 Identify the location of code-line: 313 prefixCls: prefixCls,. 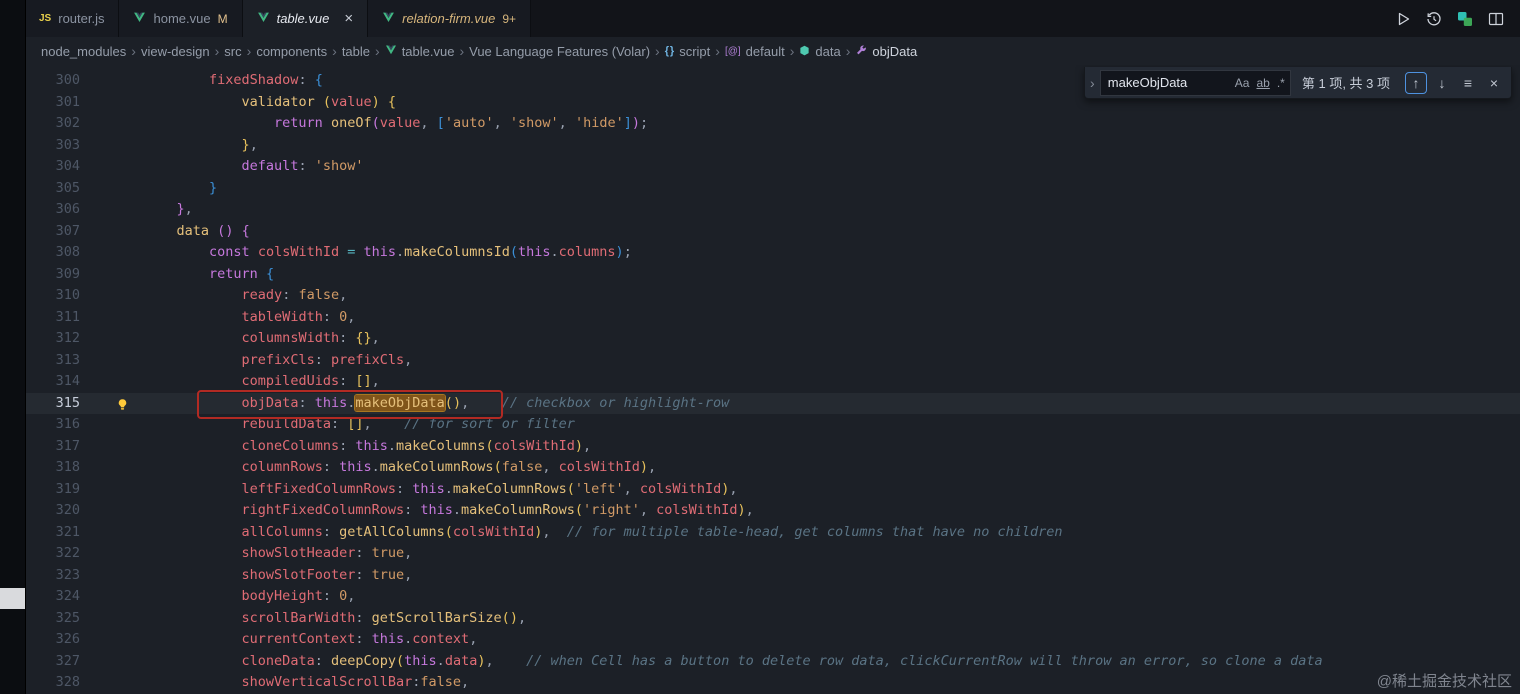
(772, 361).